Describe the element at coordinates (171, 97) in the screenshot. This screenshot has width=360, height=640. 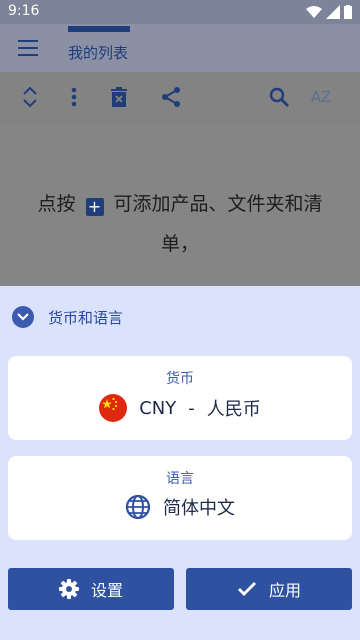
I see `share-icon` at that location.